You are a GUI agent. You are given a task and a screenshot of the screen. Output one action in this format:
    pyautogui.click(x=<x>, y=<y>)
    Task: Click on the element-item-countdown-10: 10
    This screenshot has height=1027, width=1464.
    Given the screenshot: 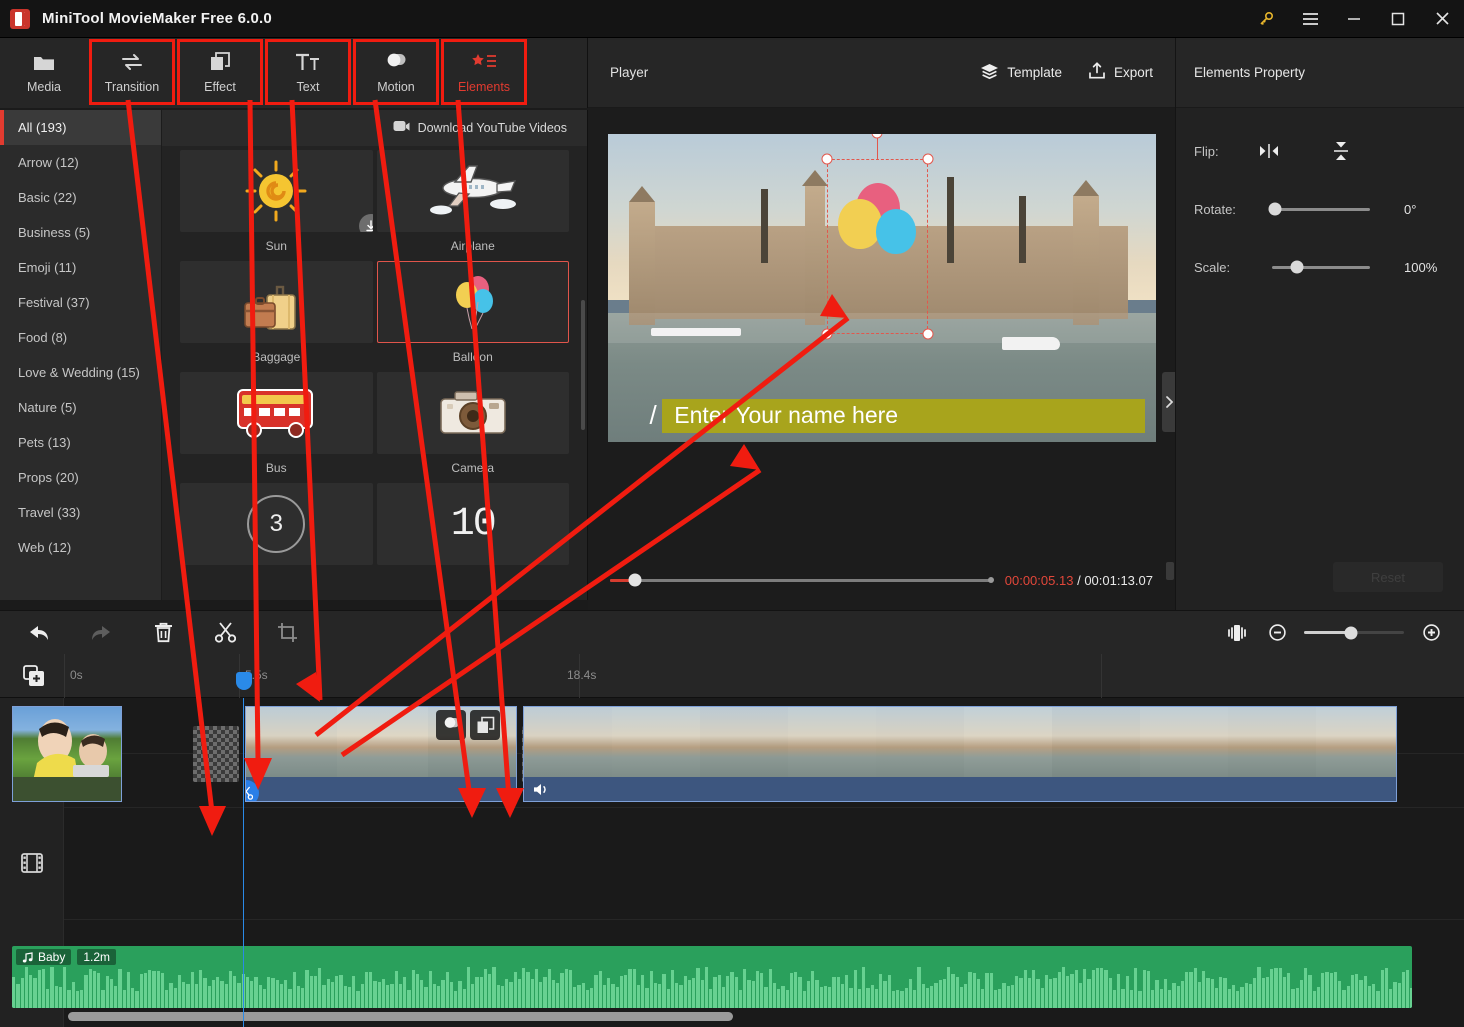 What is the action you would take?
    pyautogui.click(x=472, y=538)
    